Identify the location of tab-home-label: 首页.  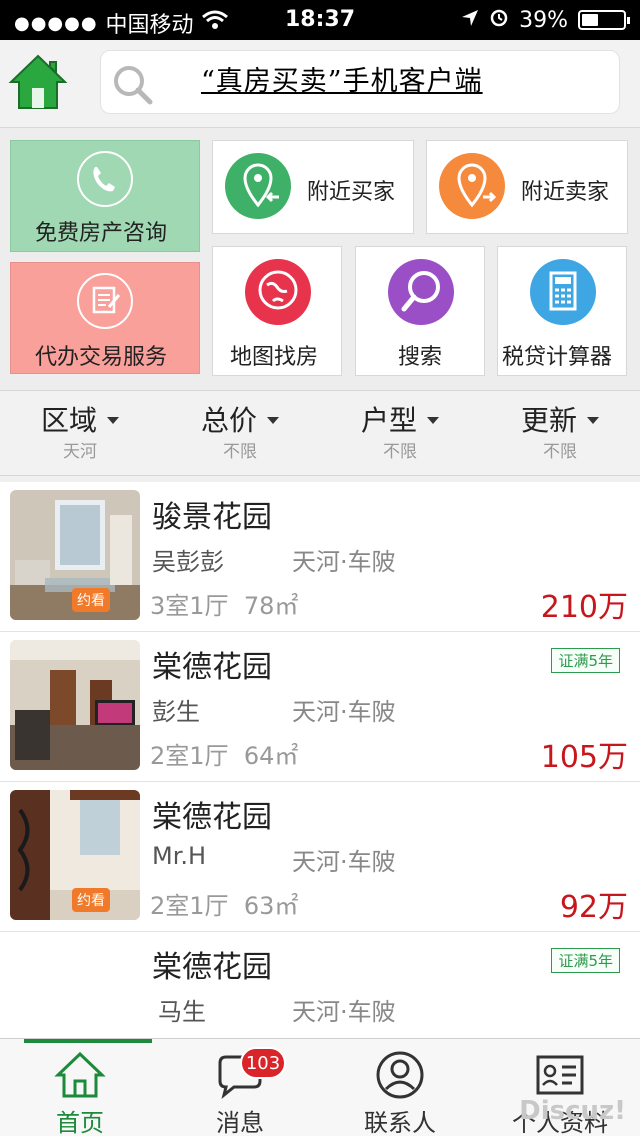
(80, 1122).